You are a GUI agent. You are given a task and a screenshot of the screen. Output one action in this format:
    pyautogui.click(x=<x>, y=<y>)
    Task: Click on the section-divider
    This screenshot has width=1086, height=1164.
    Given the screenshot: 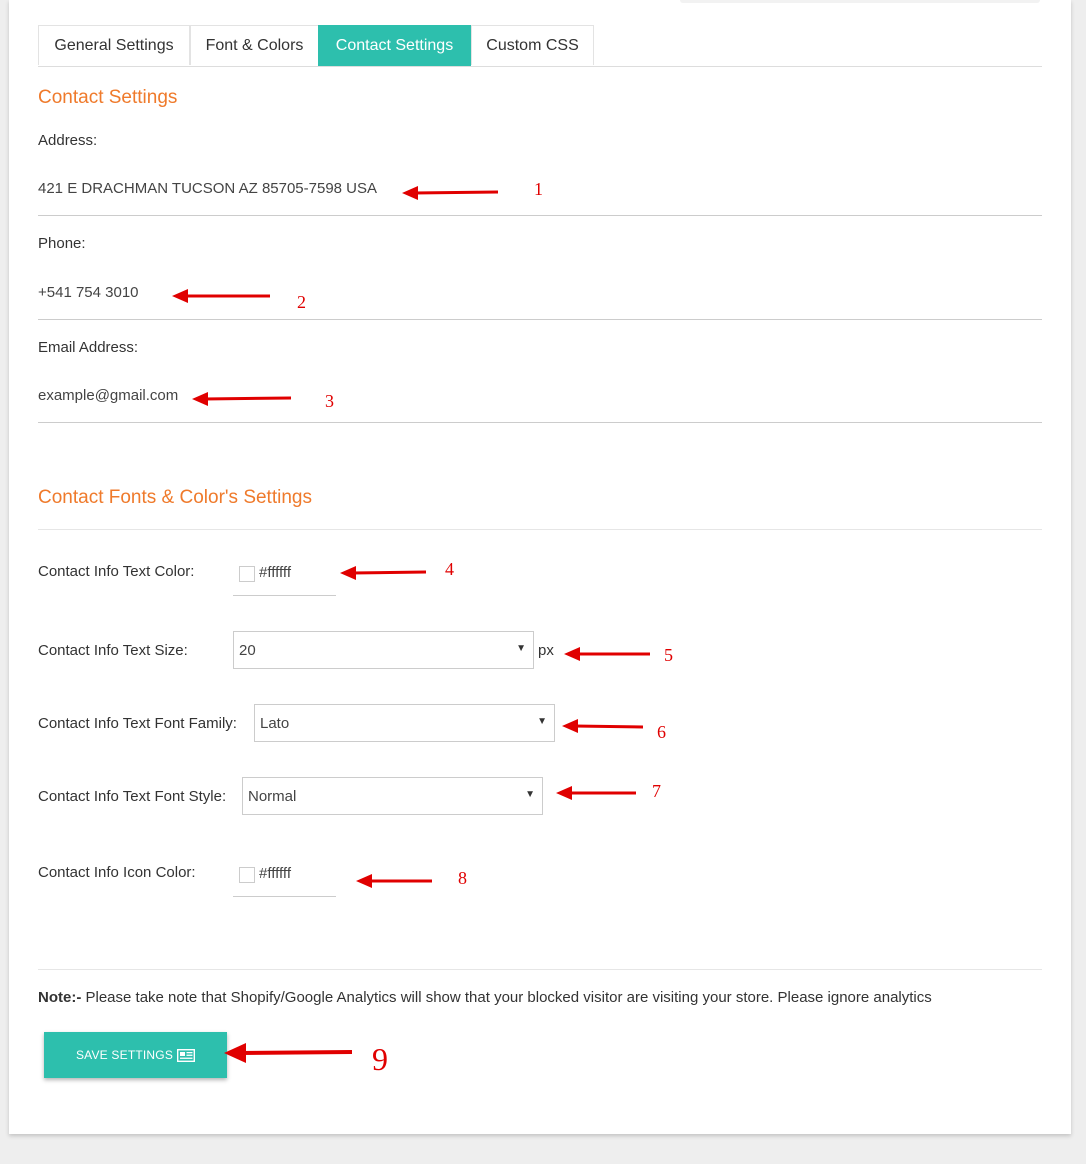 What is the action you would take?
    pyautogui.click(x=540, y=529)
    